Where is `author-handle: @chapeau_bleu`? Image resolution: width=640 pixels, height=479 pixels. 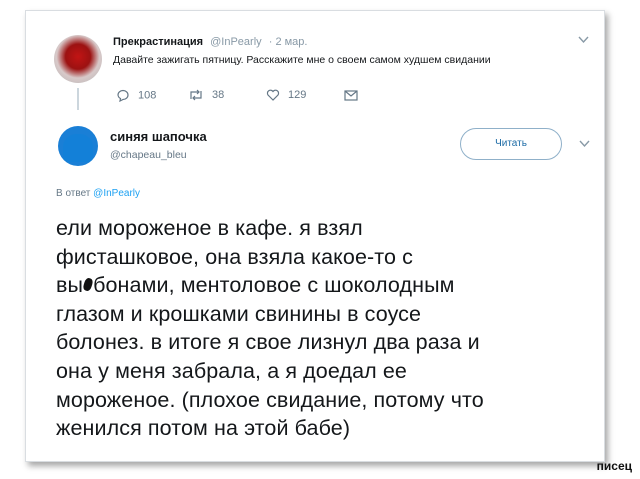
author-handle: @chapeau_bleu is located at coordinates (148, 155).